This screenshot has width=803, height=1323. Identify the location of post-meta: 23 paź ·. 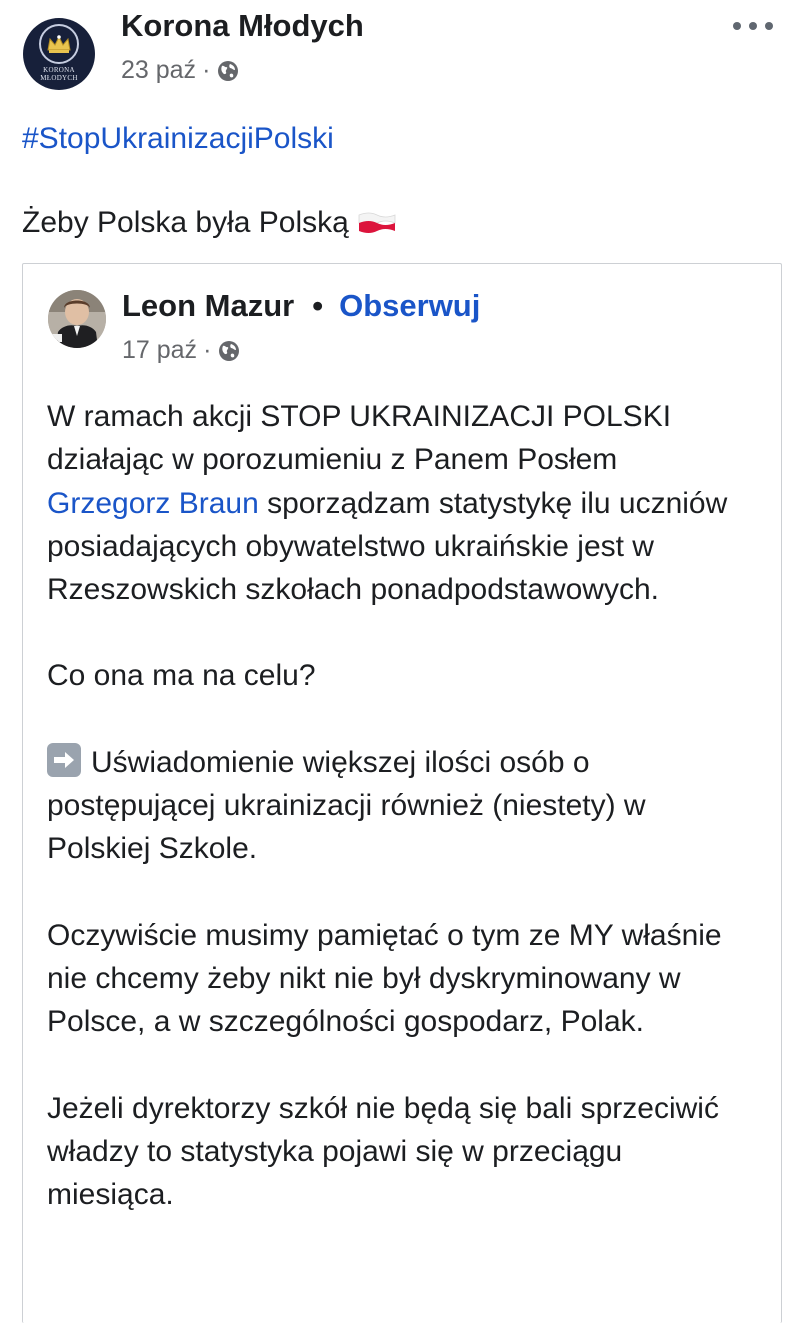
(180, 70).